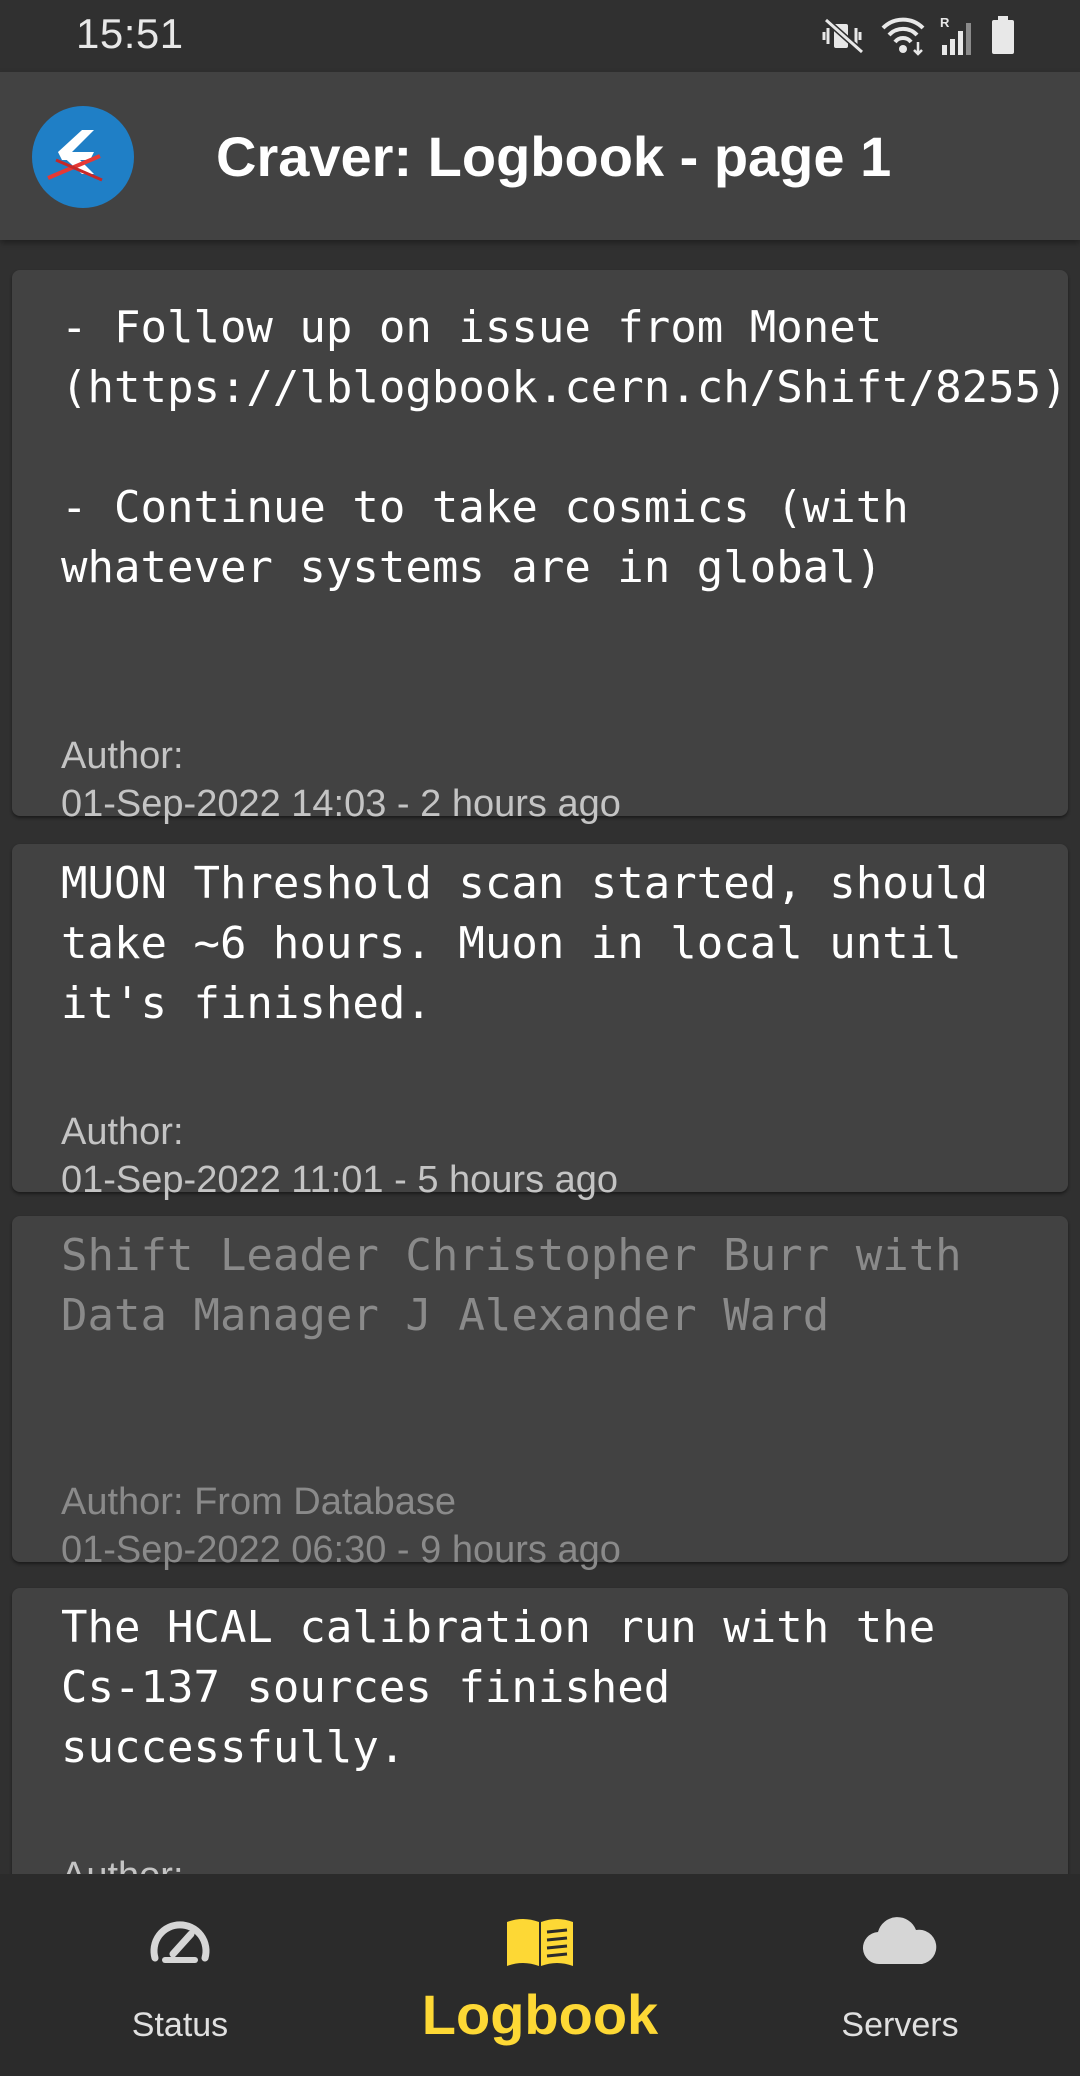 The image size is (1080, 2076). I want to click on entry-meta: Author:, so click(98, 1863).